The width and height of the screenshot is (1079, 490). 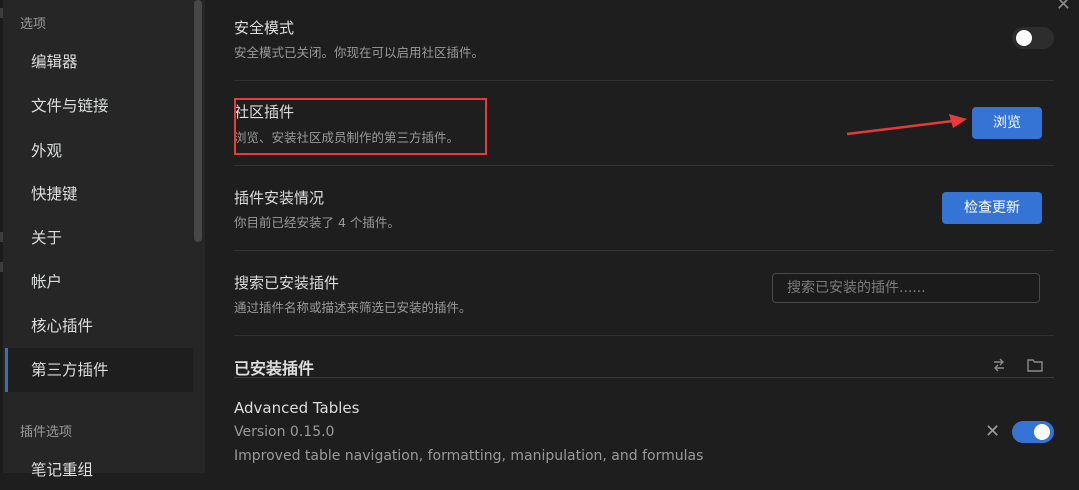 What do you see at coordinates (317, 222) in the screenshot?
I see `setting-description: 你目前已经安装了 4 个插件。` at bounding box center [317, 222].